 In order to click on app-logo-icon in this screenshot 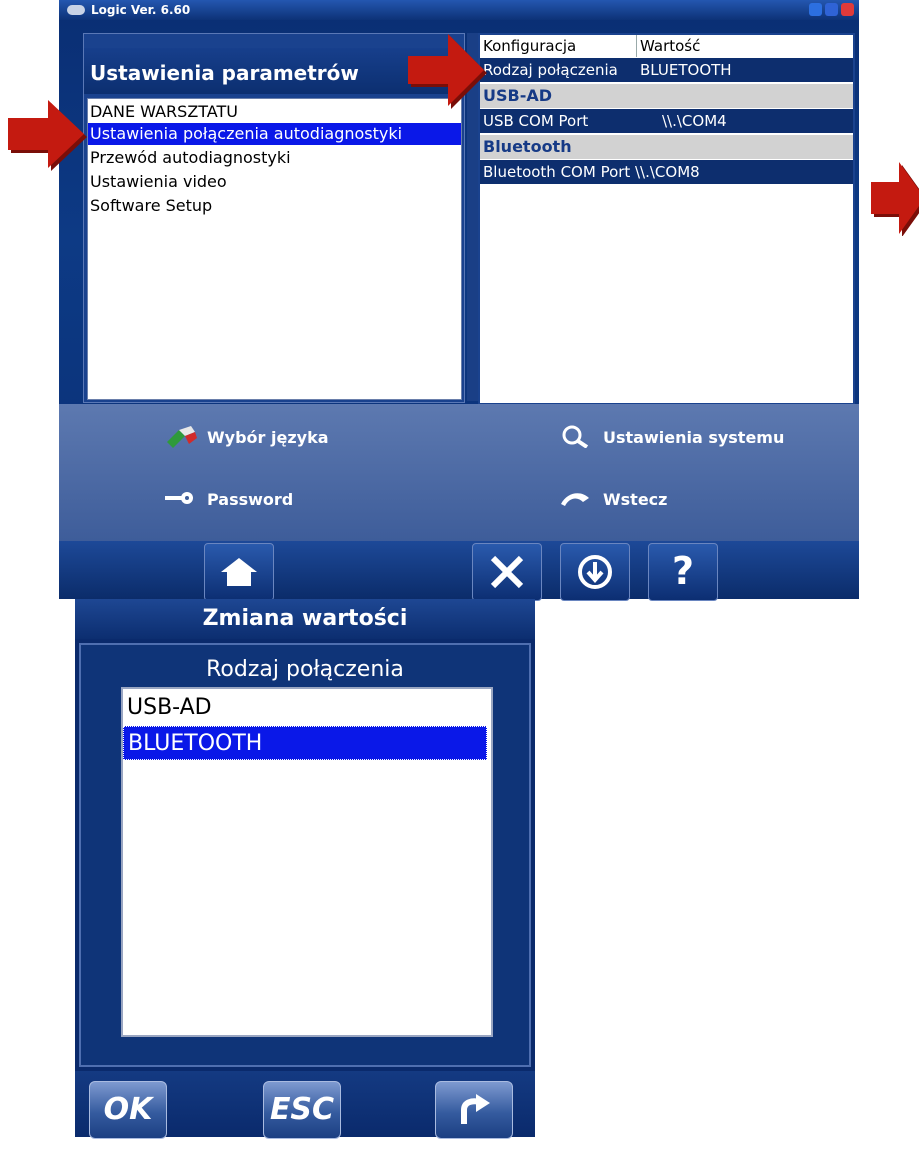, I will do `click(76, 10)`.